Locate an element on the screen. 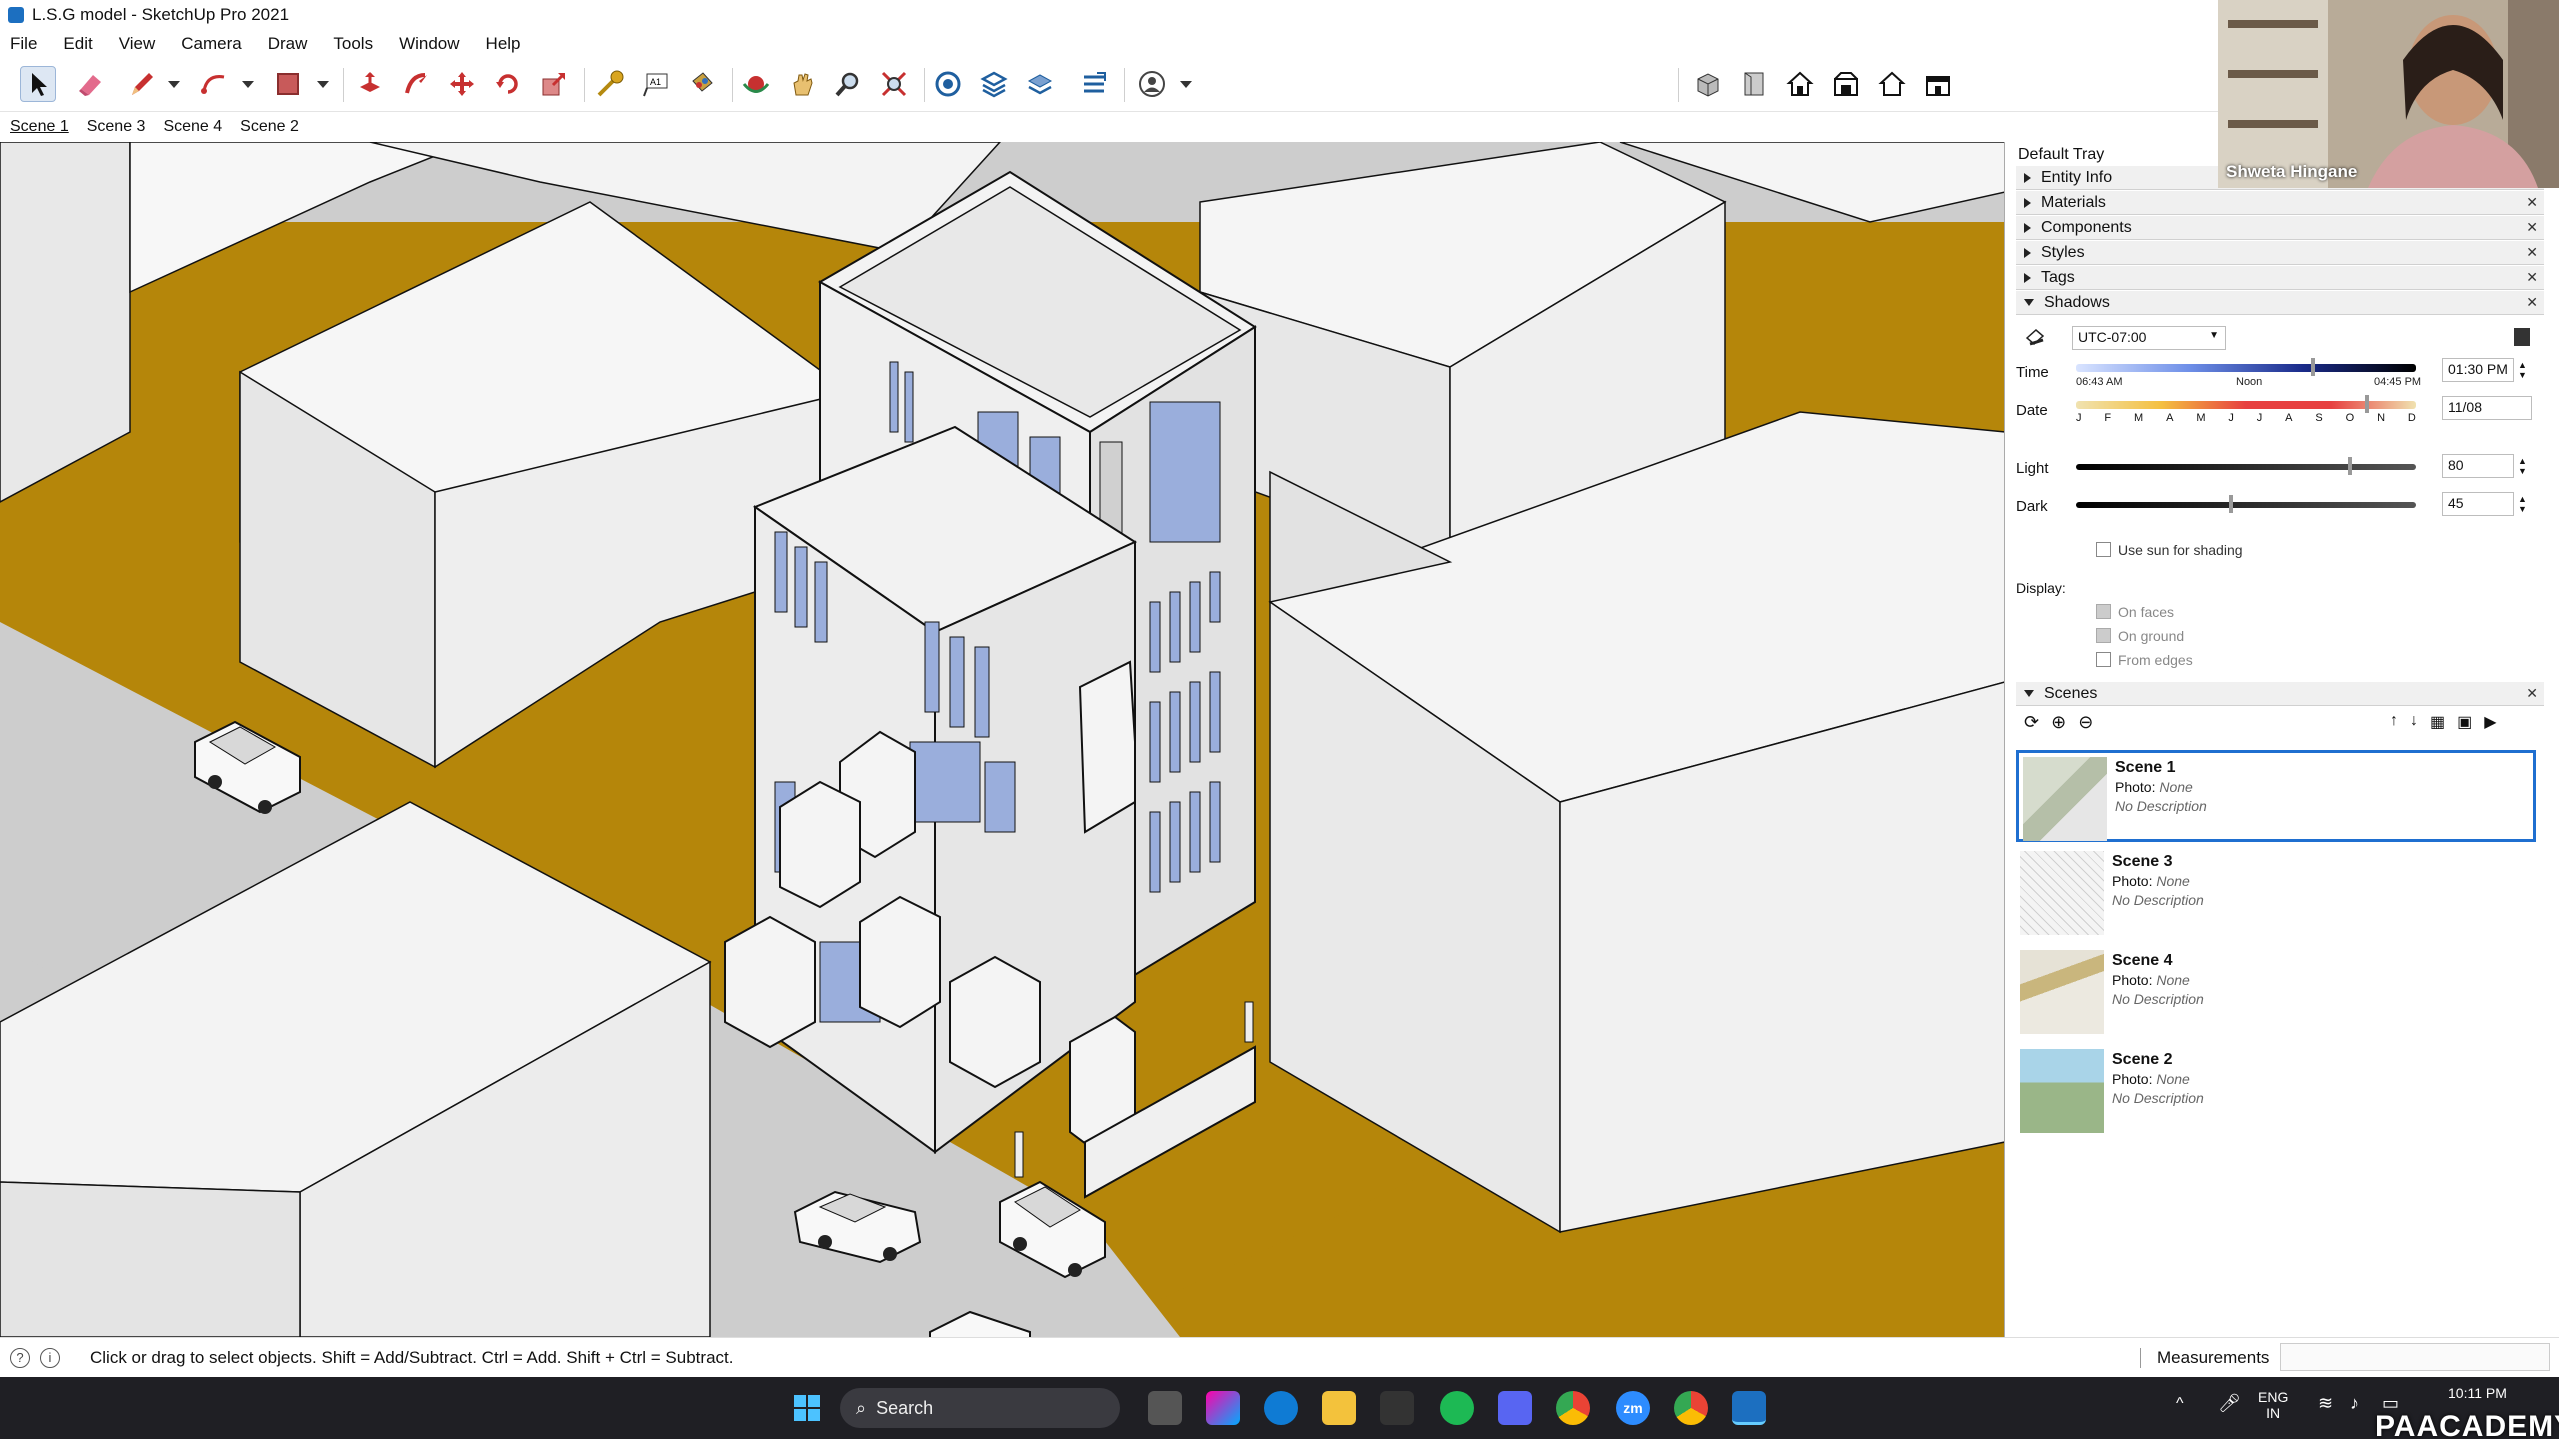 This screenshot has width=2559, height=1439. zoom-icon is located at coordinates (848, 84).